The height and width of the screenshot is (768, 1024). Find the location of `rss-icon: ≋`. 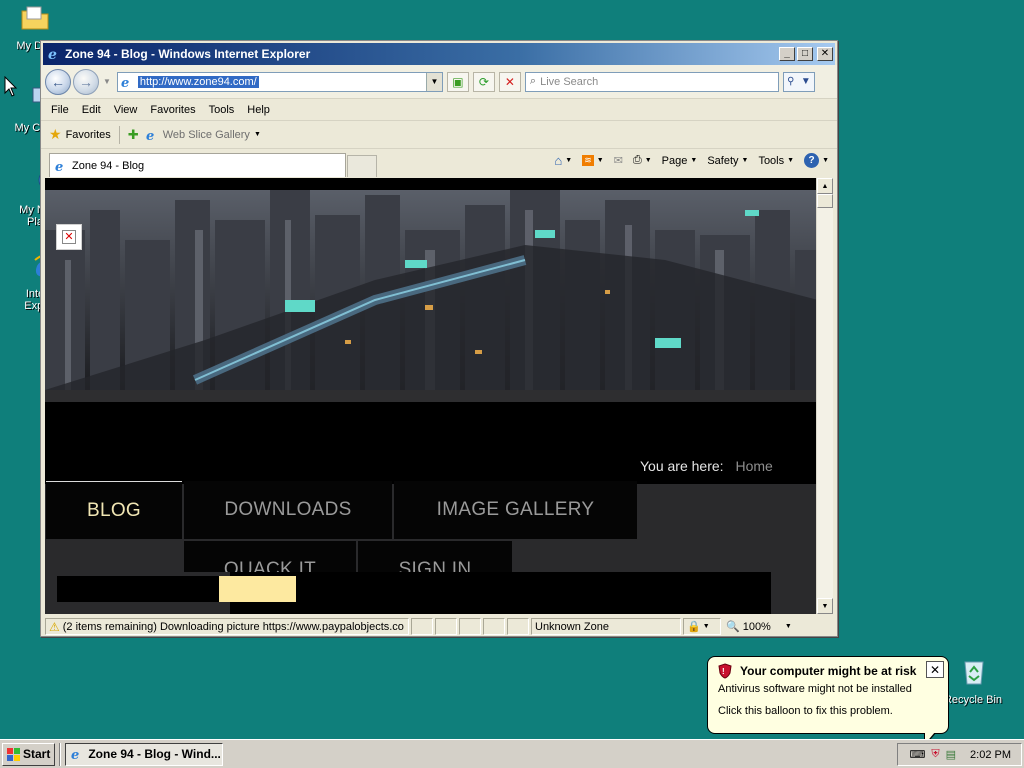

rss-icon: ≋ is located at coordinates (588, 160).